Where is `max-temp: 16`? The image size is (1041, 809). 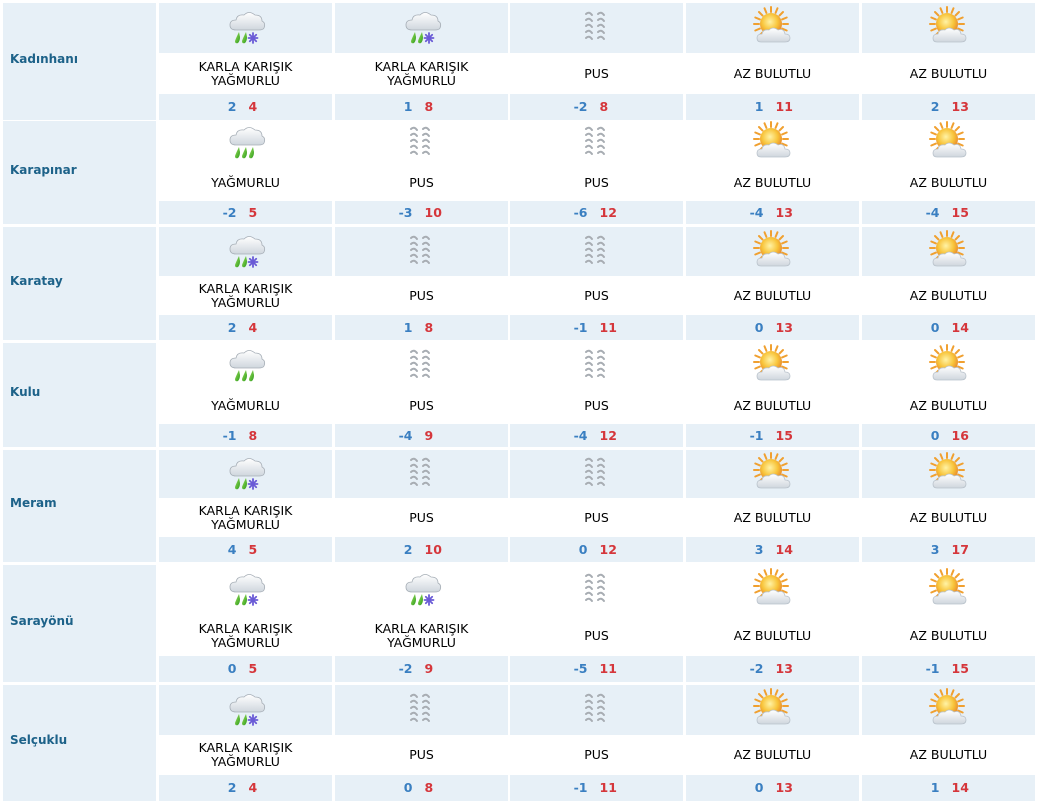
max-temp: 16 is located at coordinates (960, 435).